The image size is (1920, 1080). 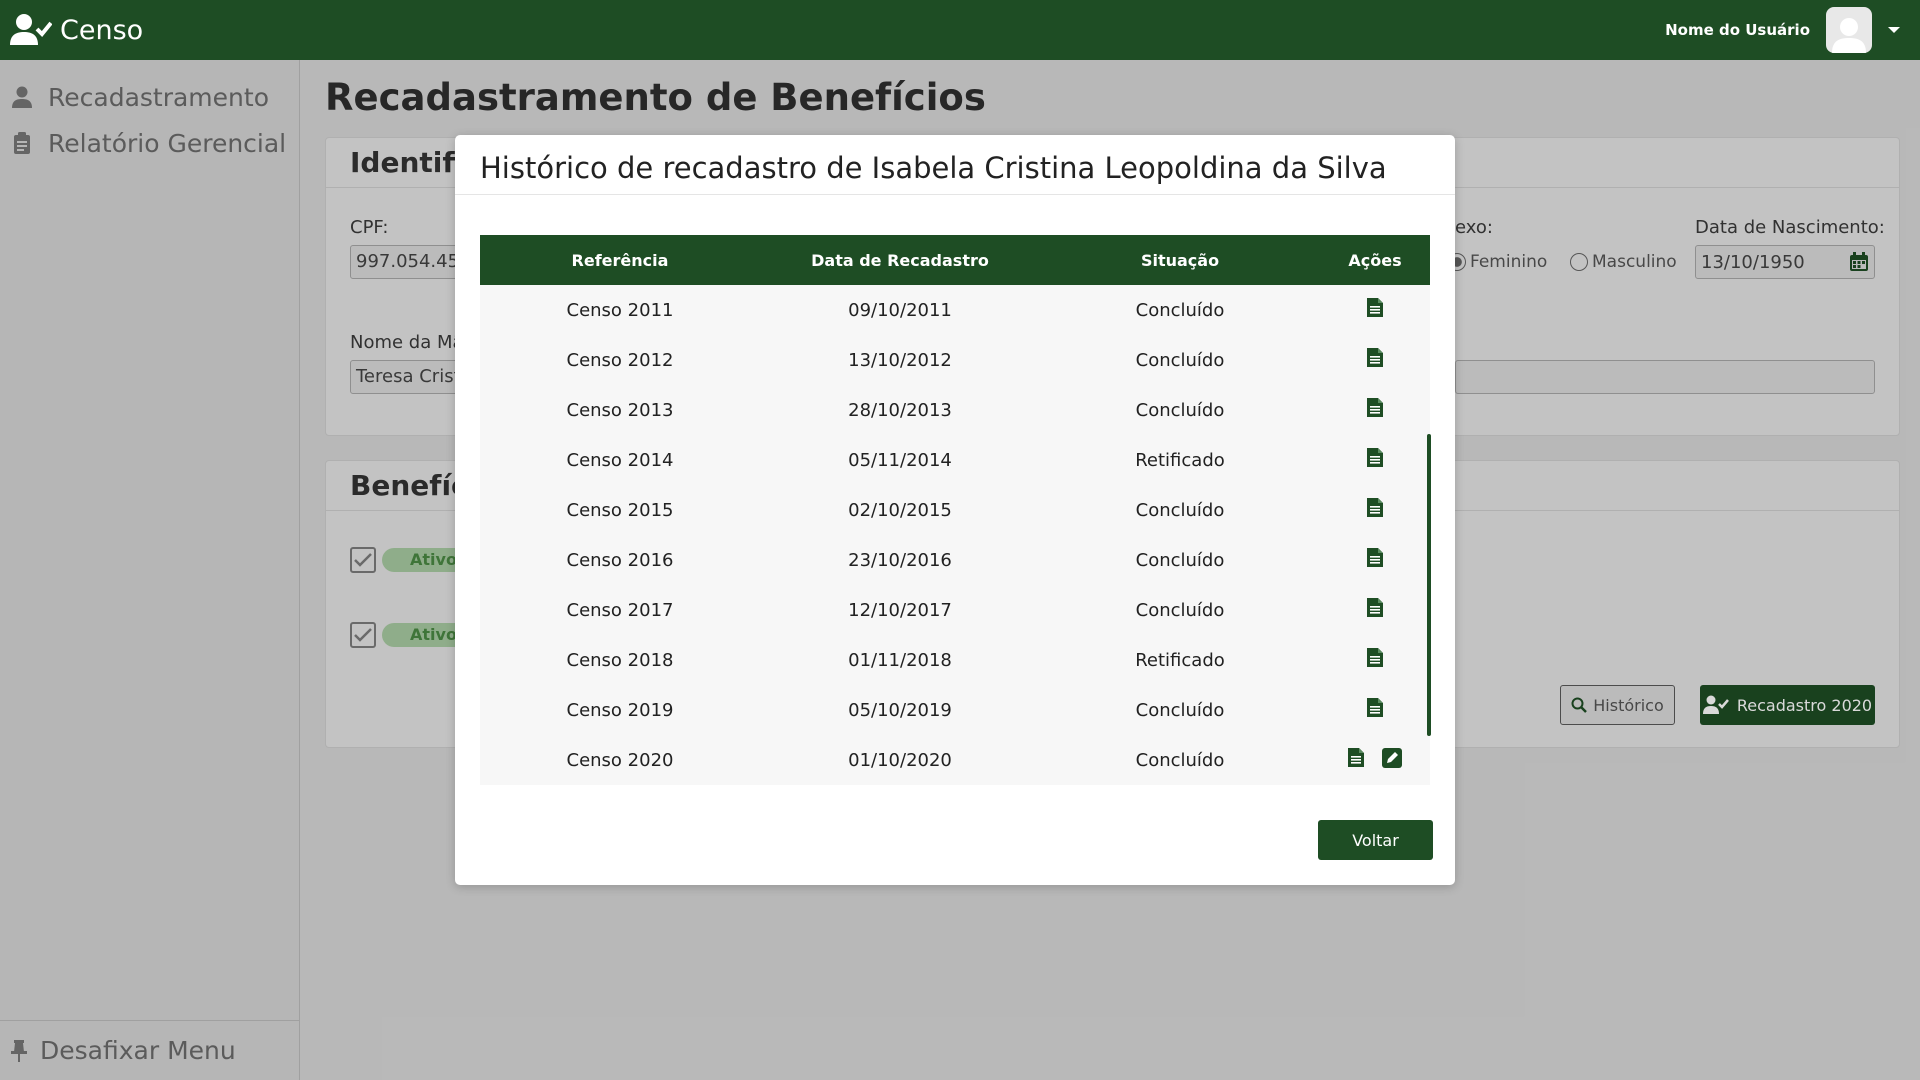 What do you see at coordinates (955, 710) in the screenshot?
I see `table-row: Censo 2019 05/10/2019 Concluído` at bounding box center [955, 710].